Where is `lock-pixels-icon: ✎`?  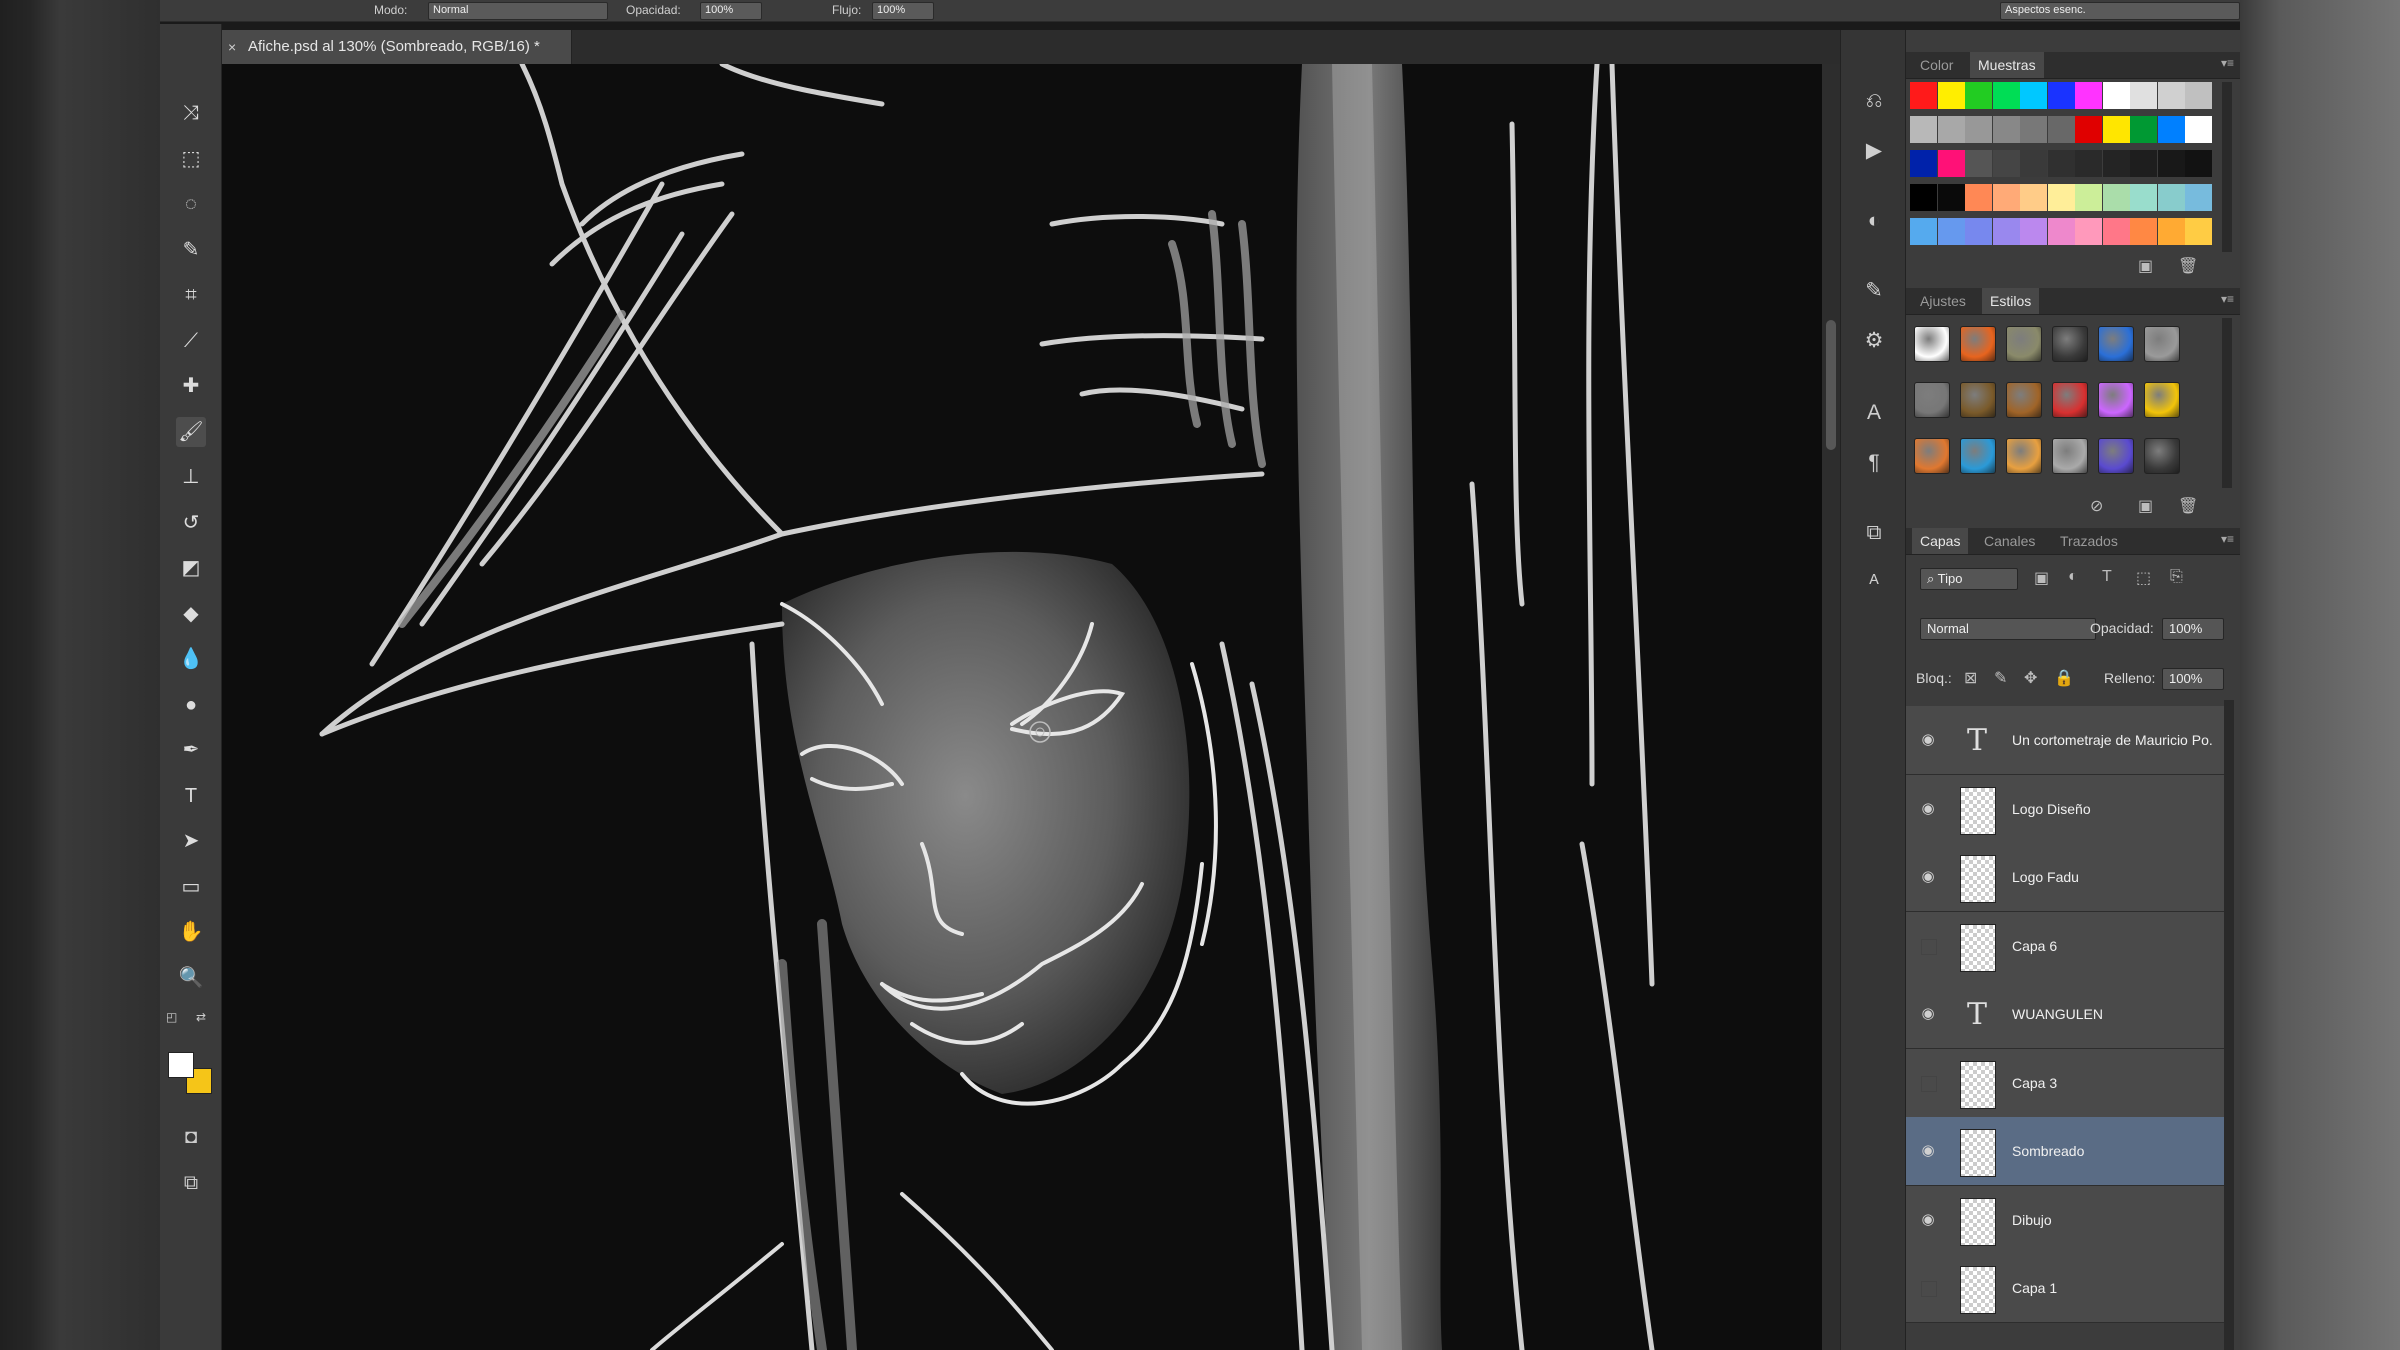 lock-pixels-icon: ✎ is located at coordinates (2000, 678).